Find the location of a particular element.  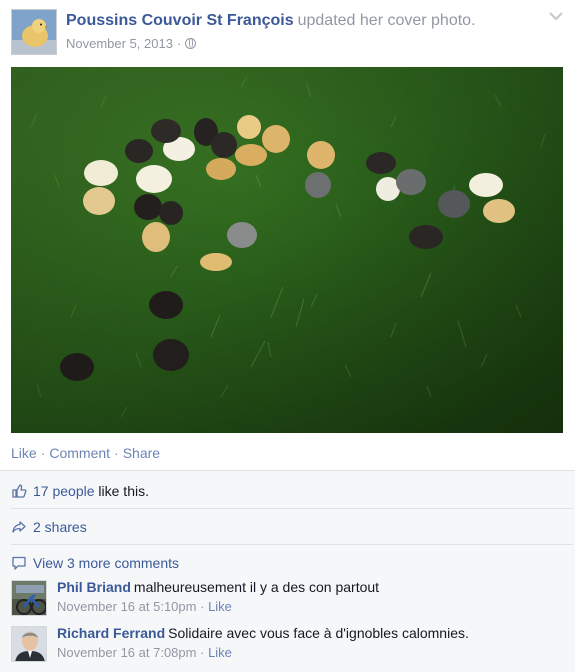

view-more-comments-link: View 3 more comments is located at coordinates (106, 563).